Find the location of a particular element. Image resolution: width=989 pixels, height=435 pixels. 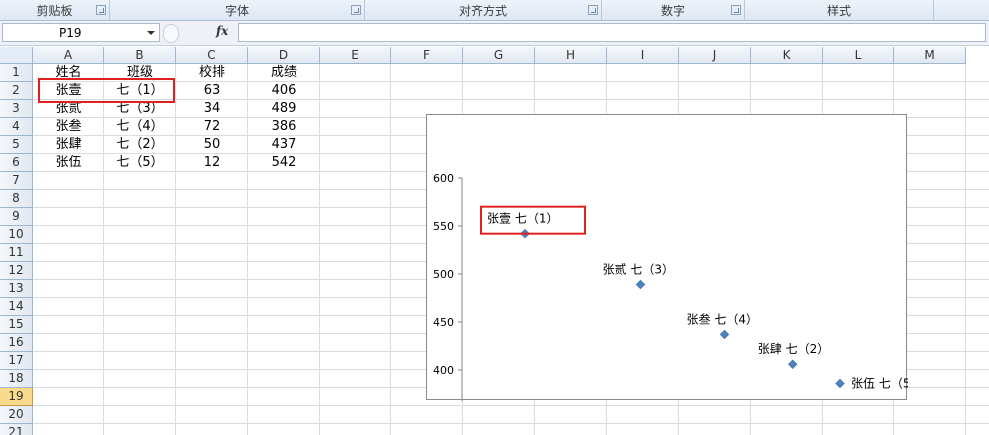

data-cell: 489 is located at coordinates (284, 109).